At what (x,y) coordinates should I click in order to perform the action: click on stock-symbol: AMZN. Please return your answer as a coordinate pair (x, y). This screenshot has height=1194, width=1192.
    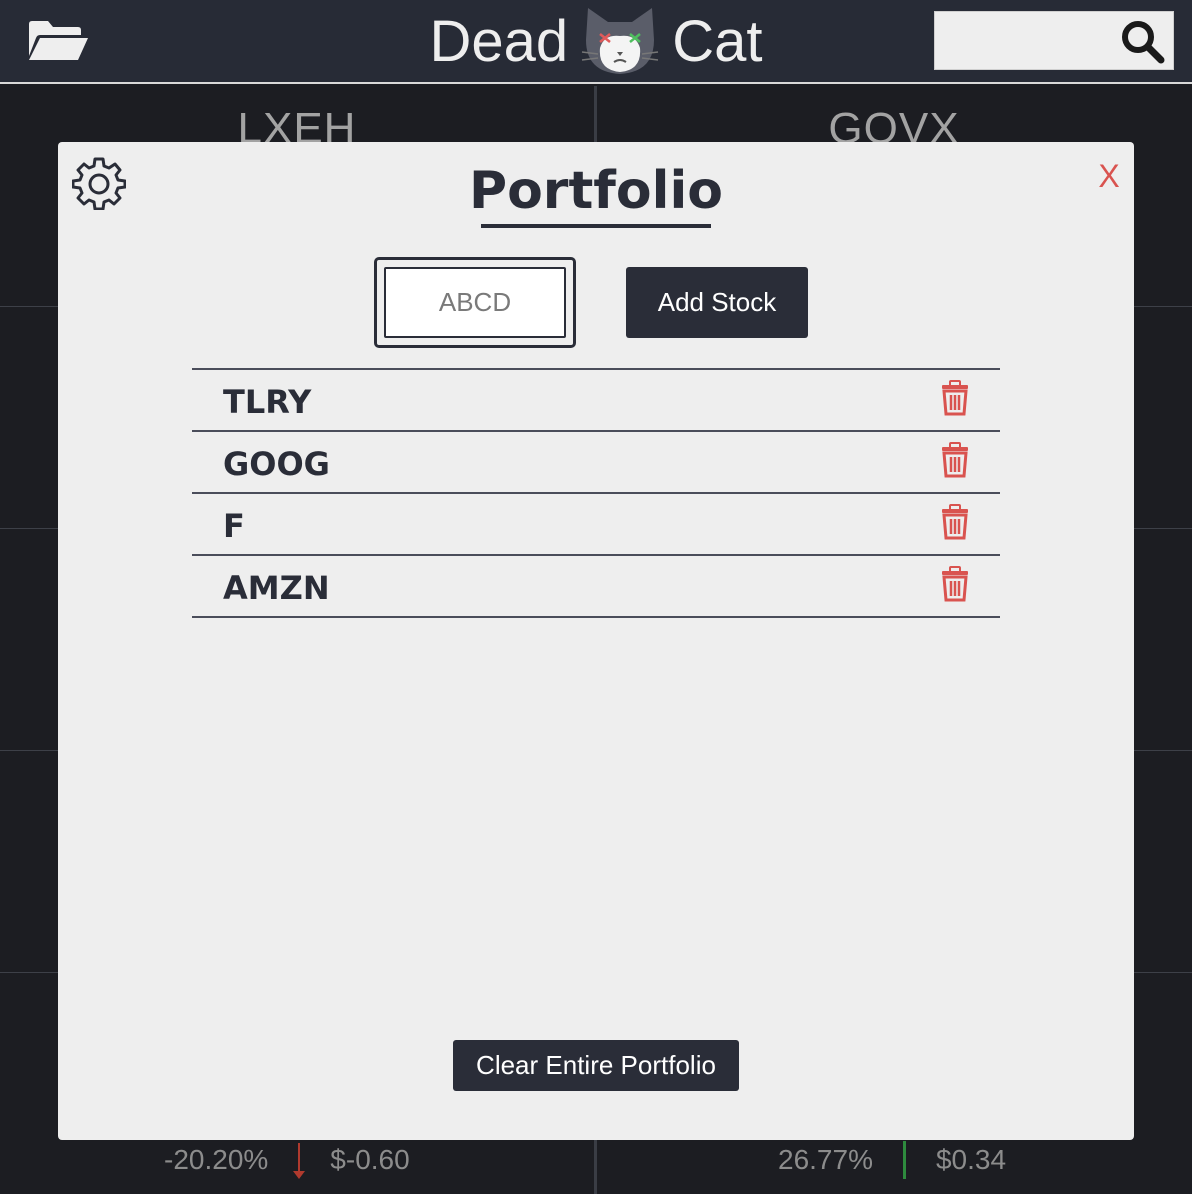
    Looking at the image, I should click on (276, 588).